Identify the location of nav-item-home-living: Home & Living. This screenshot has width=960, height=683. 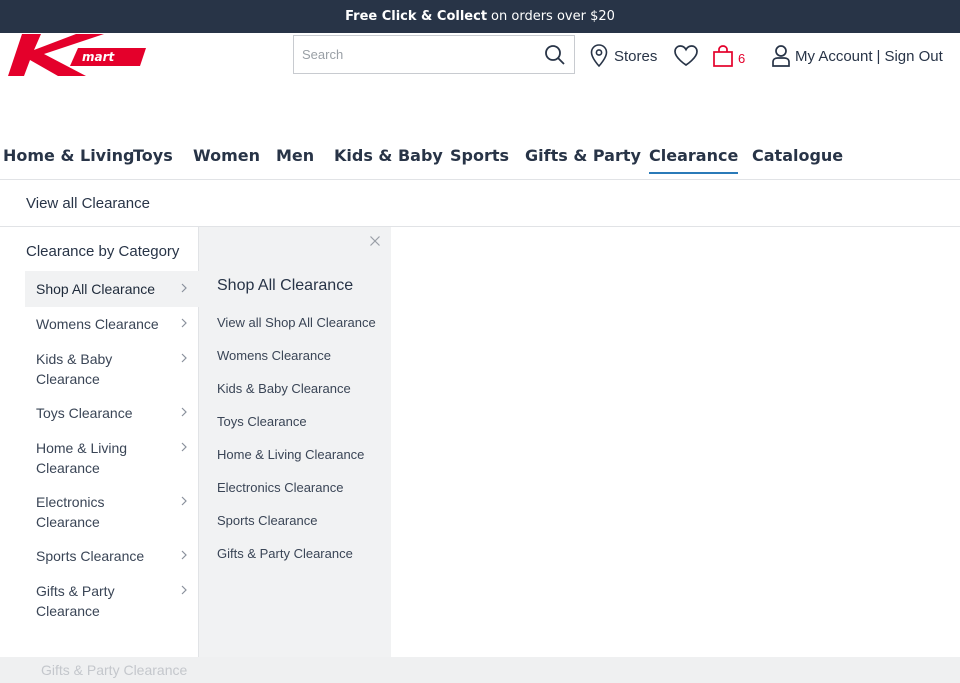
(68, 155).